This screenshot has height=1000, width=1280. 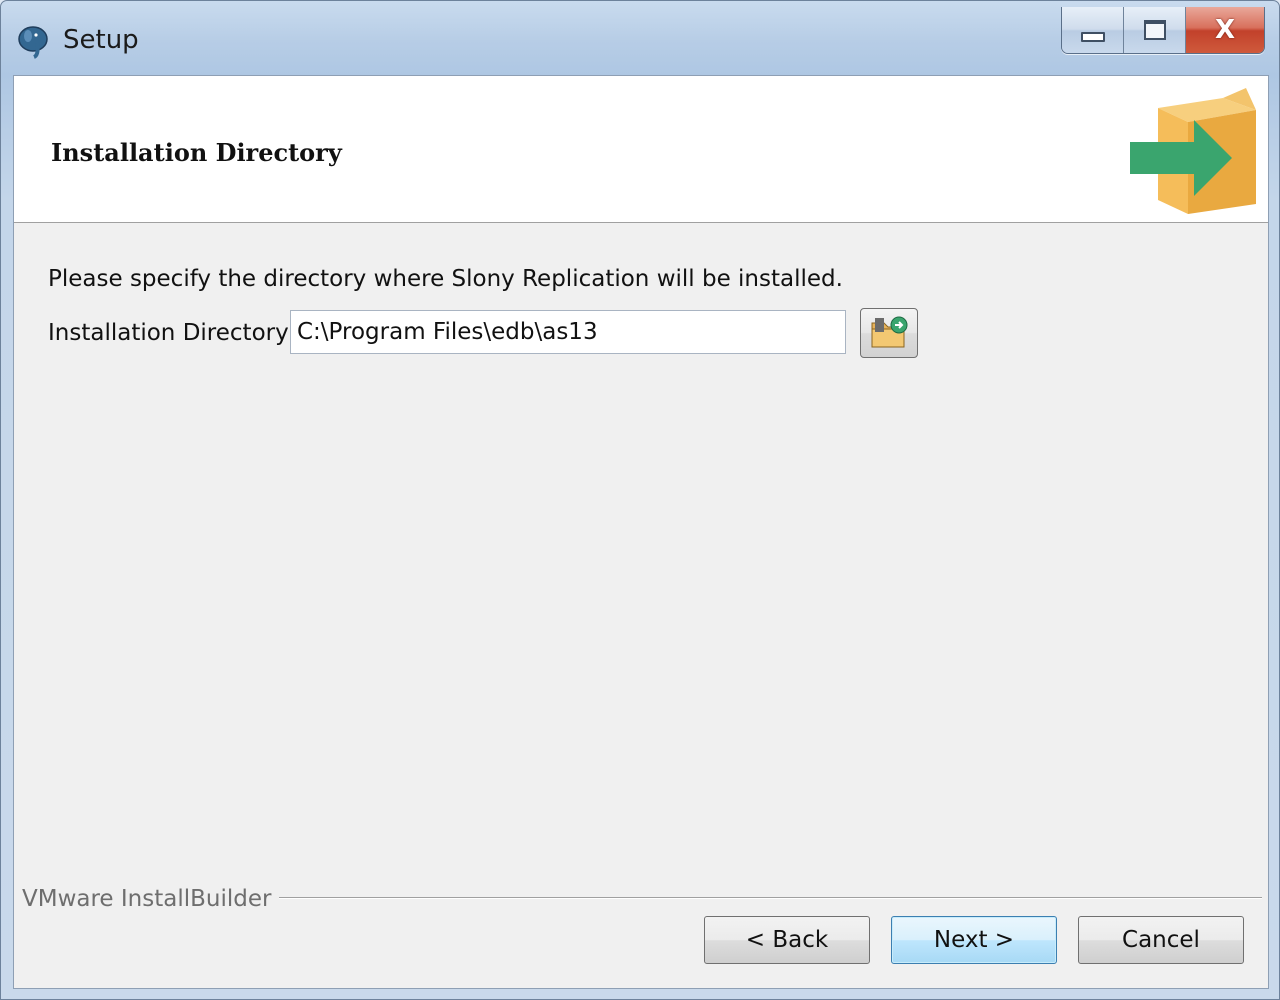 I want to click on package-box-arrow-icon, so click(x=1193, y=151).